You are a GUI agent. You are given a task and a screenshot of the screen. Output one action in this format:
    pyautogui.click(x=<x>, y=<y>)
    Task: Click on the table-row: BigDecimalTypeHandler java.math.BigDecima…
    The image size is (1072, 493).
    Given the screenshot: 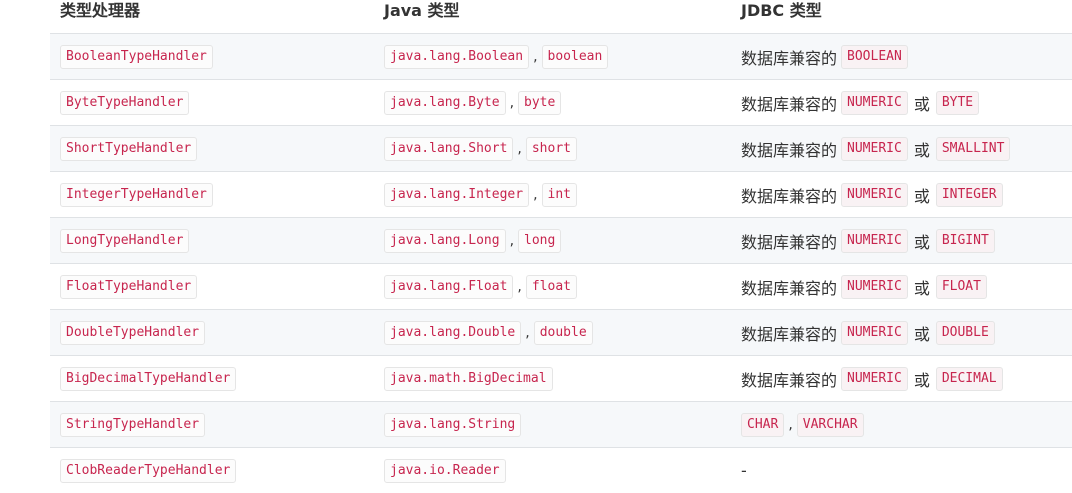 What is the action you would take?
    pyautogui.click(x=561, y=378)
    